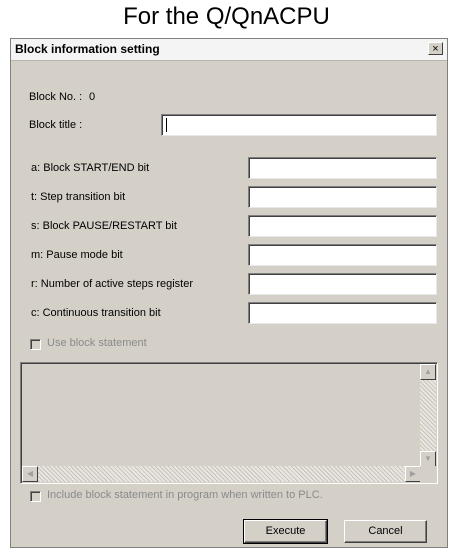 The height and width of the screenshot is (550, 453). I want to click on field-input-block-start-end, so click(342, 168).